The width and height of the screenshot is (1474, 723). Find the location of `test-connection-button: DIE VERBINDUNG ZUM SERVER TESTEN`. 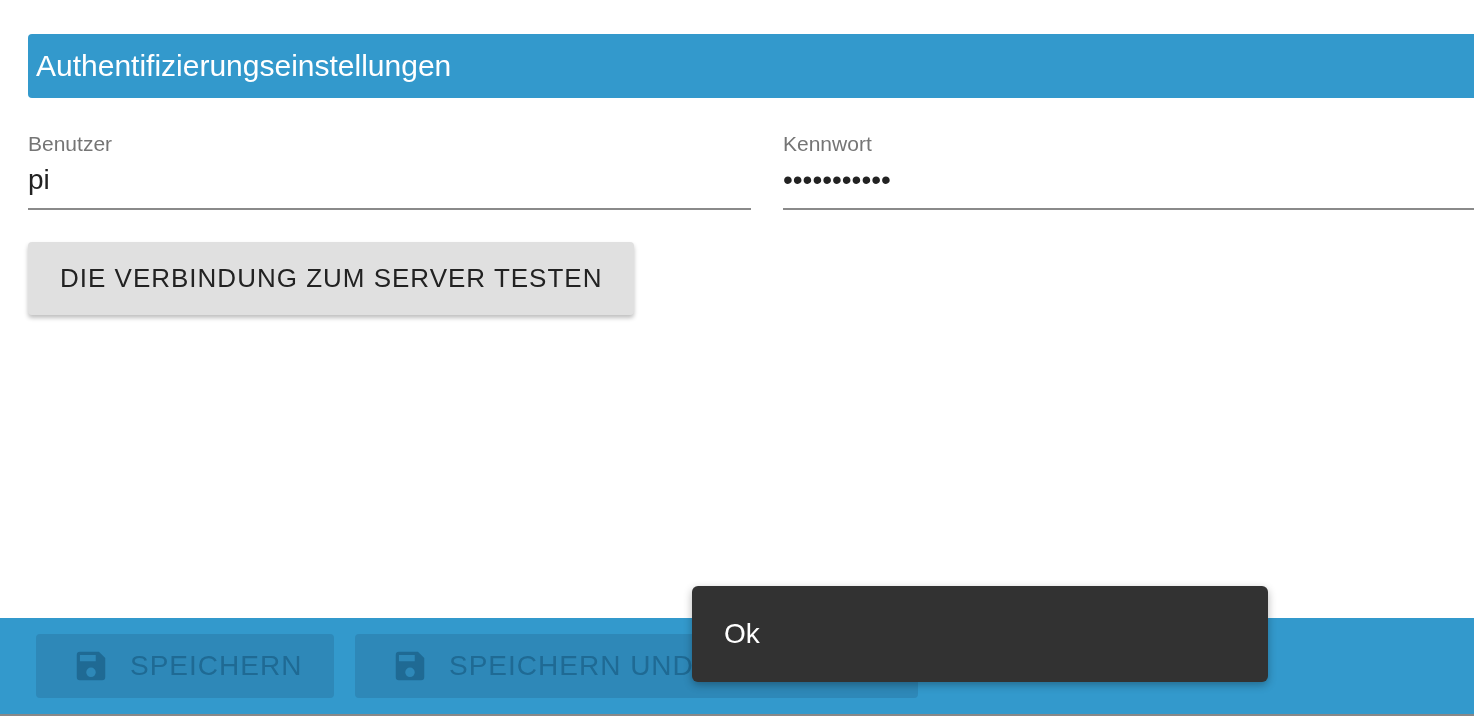

test-connection-button: DIE VERBINDUNG ZUM SERVER TESTEN is located at coordinates (331, 278).